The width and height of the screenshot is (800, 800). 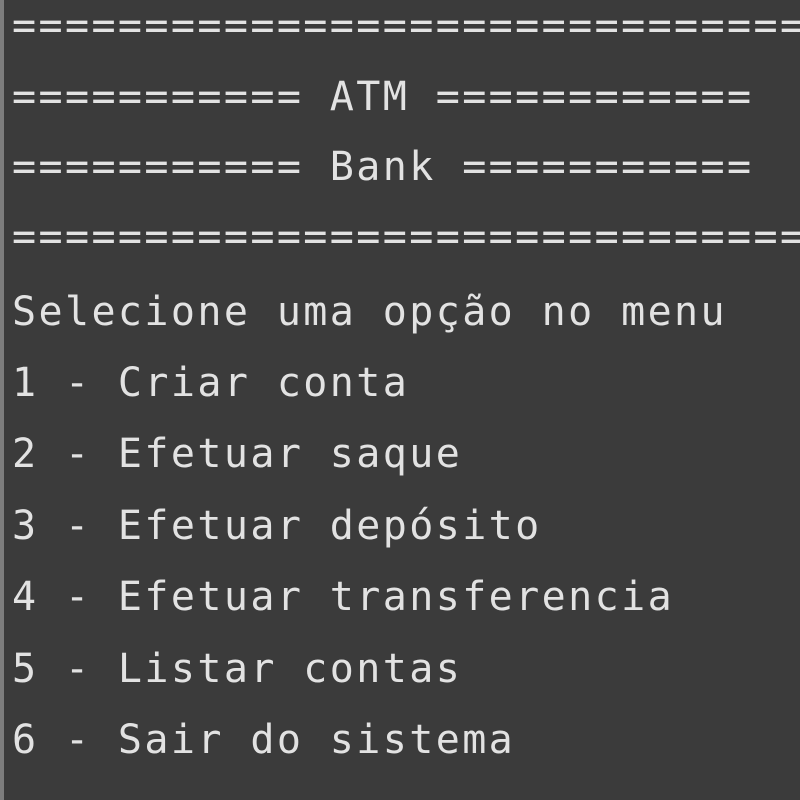 What do you see at coordinates (383, 97) in the screenshot?
I see `header-atm-title: =========== ATM ============` at bounding box center [383, 97].